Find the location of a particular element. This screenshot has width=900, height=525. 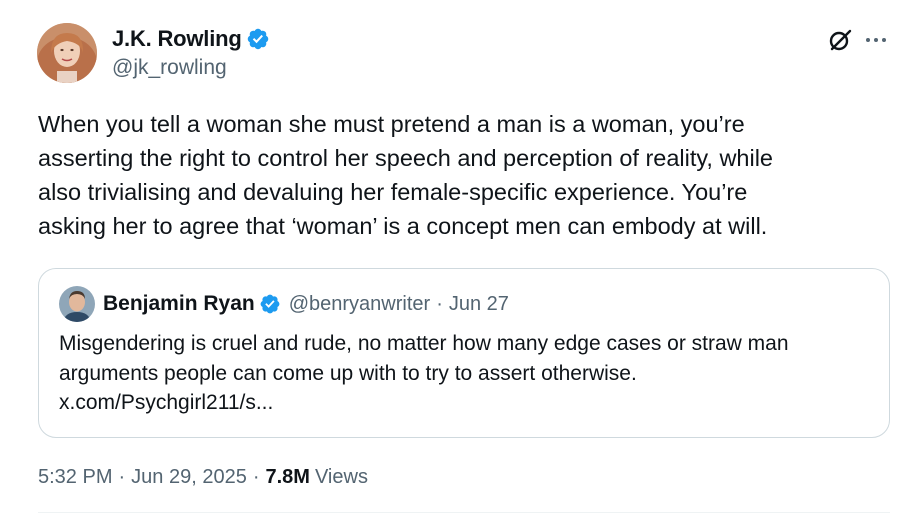

tweet-date: Jun 29, 2025 is located at coordinates (189, 477).